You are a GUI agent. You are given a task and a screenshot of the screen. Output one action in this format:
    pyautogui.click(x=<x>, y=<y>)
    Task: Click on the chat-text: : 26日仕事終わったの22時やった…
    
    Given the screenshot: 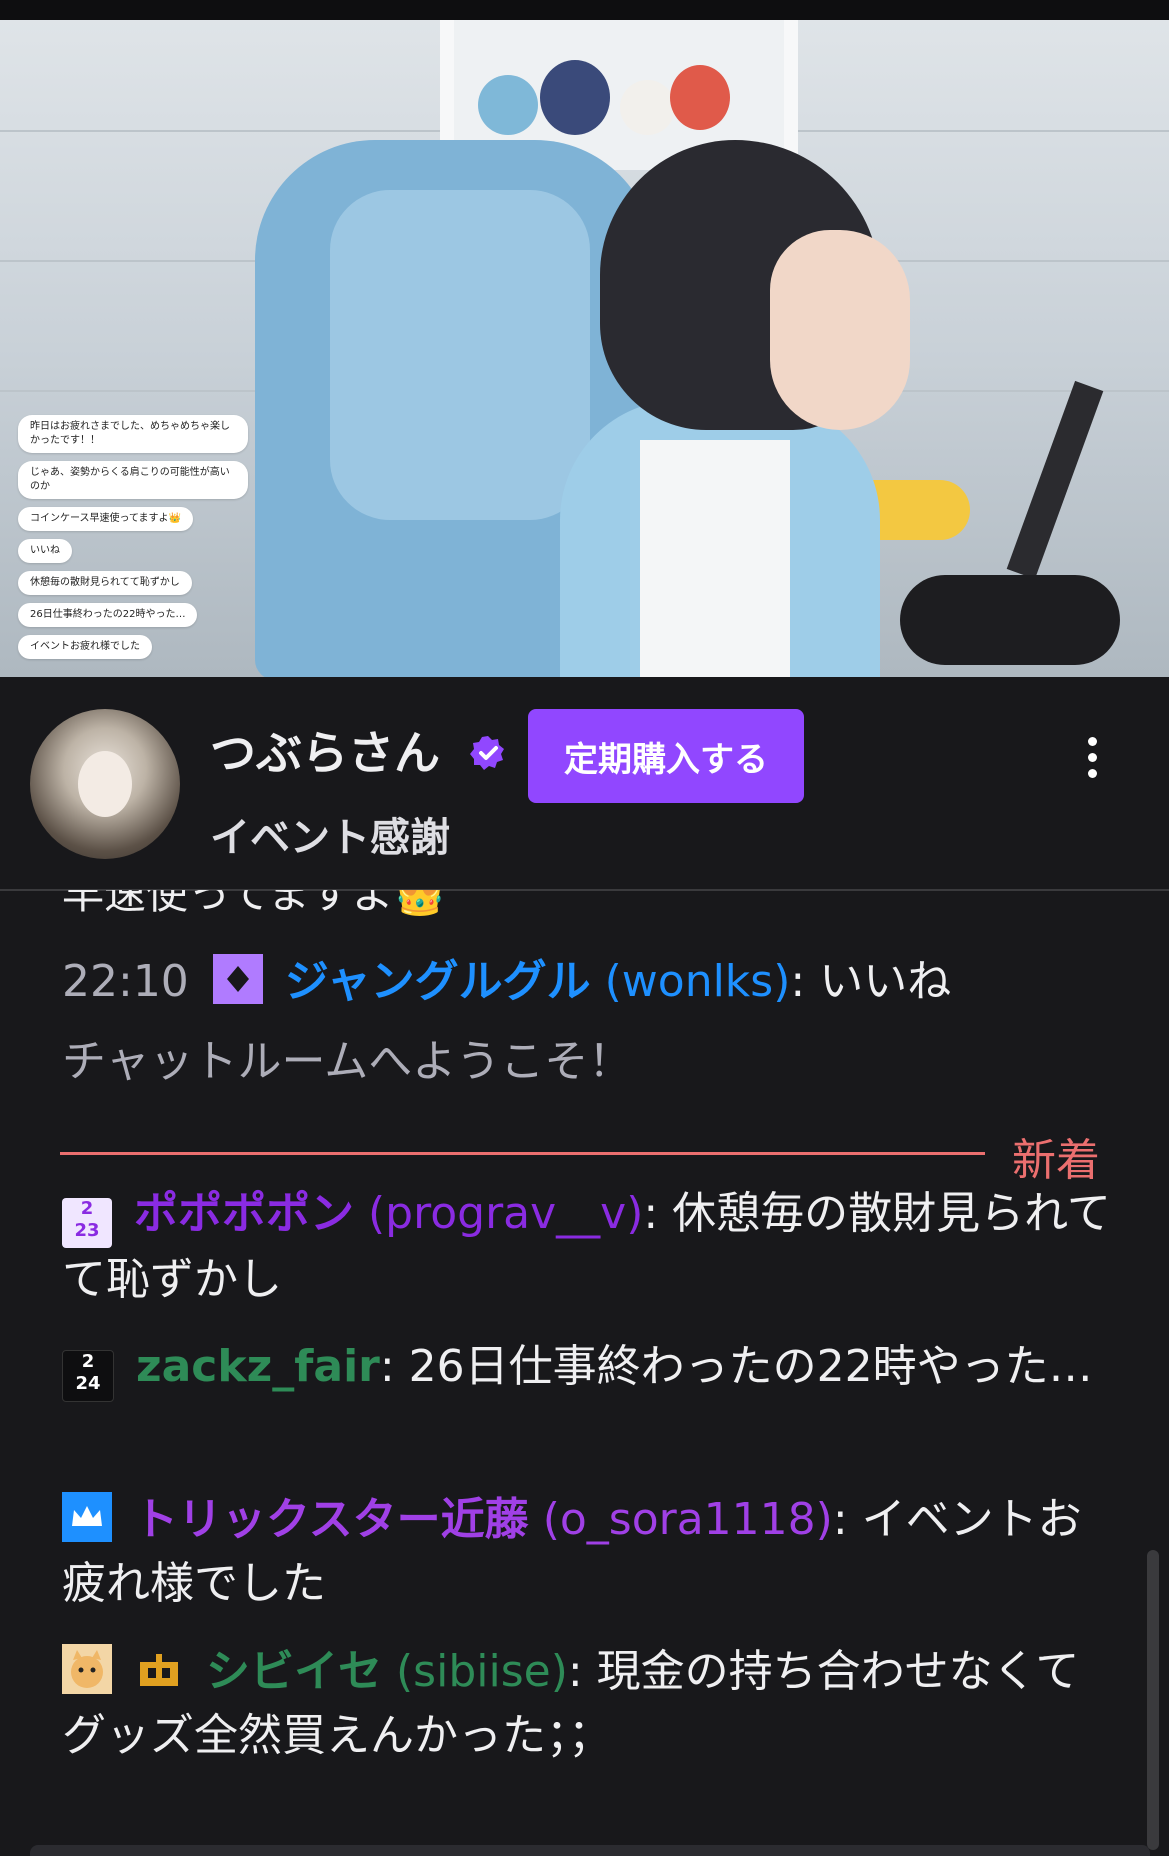 What is the action you would take?
    pyautogui.click(x=736, y=1366)
    